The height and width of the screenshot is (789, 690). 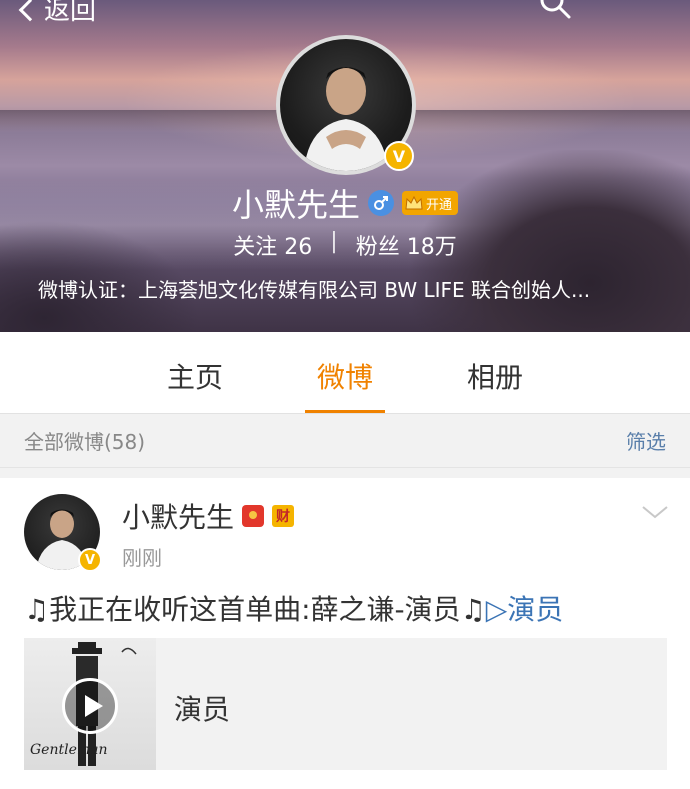 What do you see at coordinates (255, 609) in the screenshot?
I see `post-text-body: ♫我正在收听这首单曲:薛之谦-演员♫` at bounding box center [255, 609].